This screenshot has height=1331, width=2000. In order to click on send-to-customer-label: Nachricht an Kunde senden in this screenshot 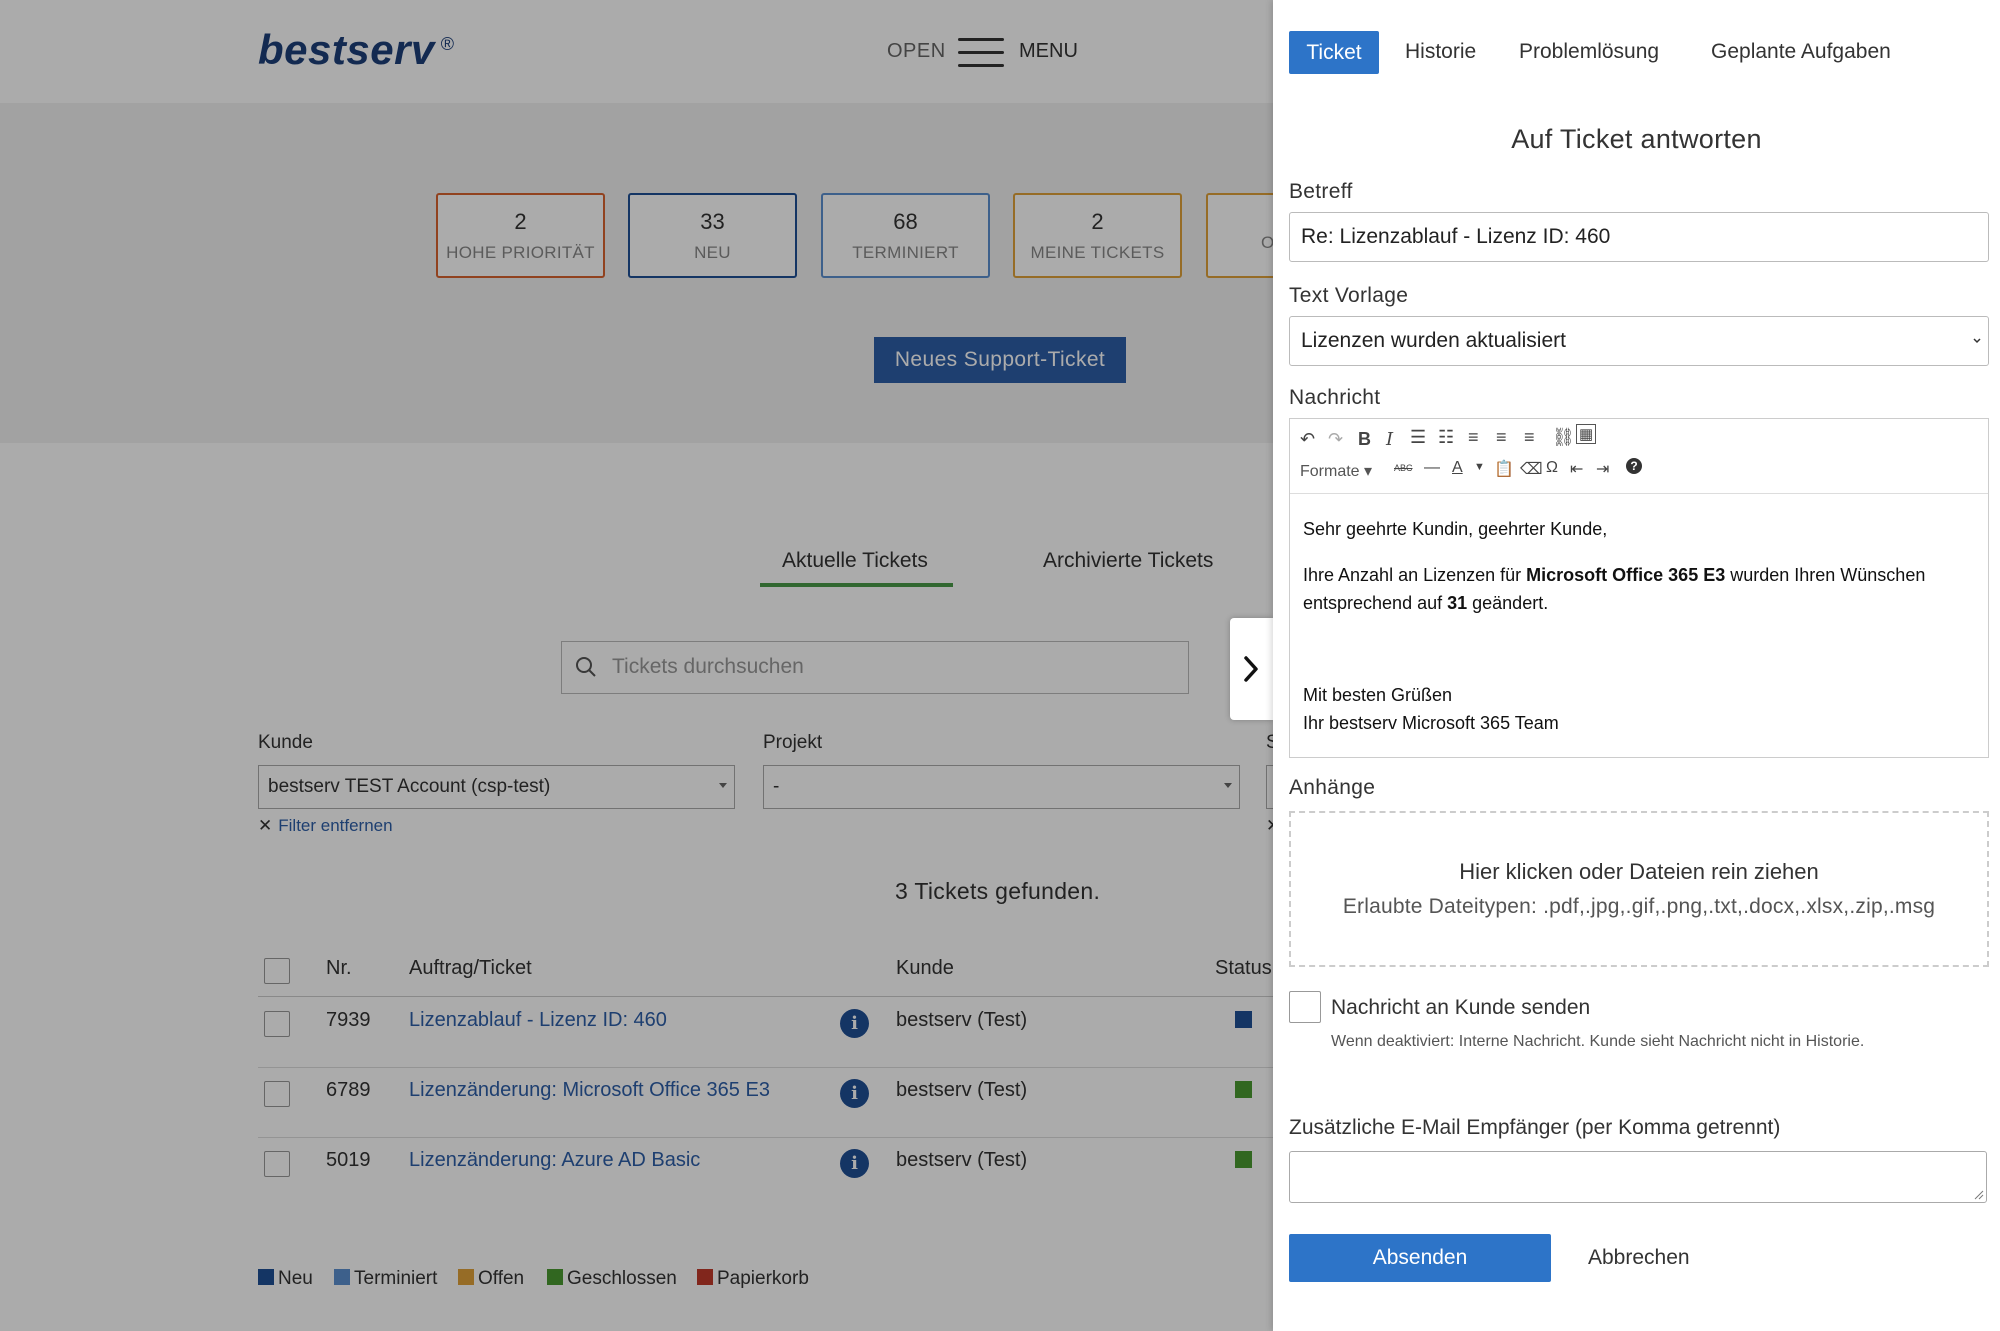, I will do `click(1460, 1008)`.